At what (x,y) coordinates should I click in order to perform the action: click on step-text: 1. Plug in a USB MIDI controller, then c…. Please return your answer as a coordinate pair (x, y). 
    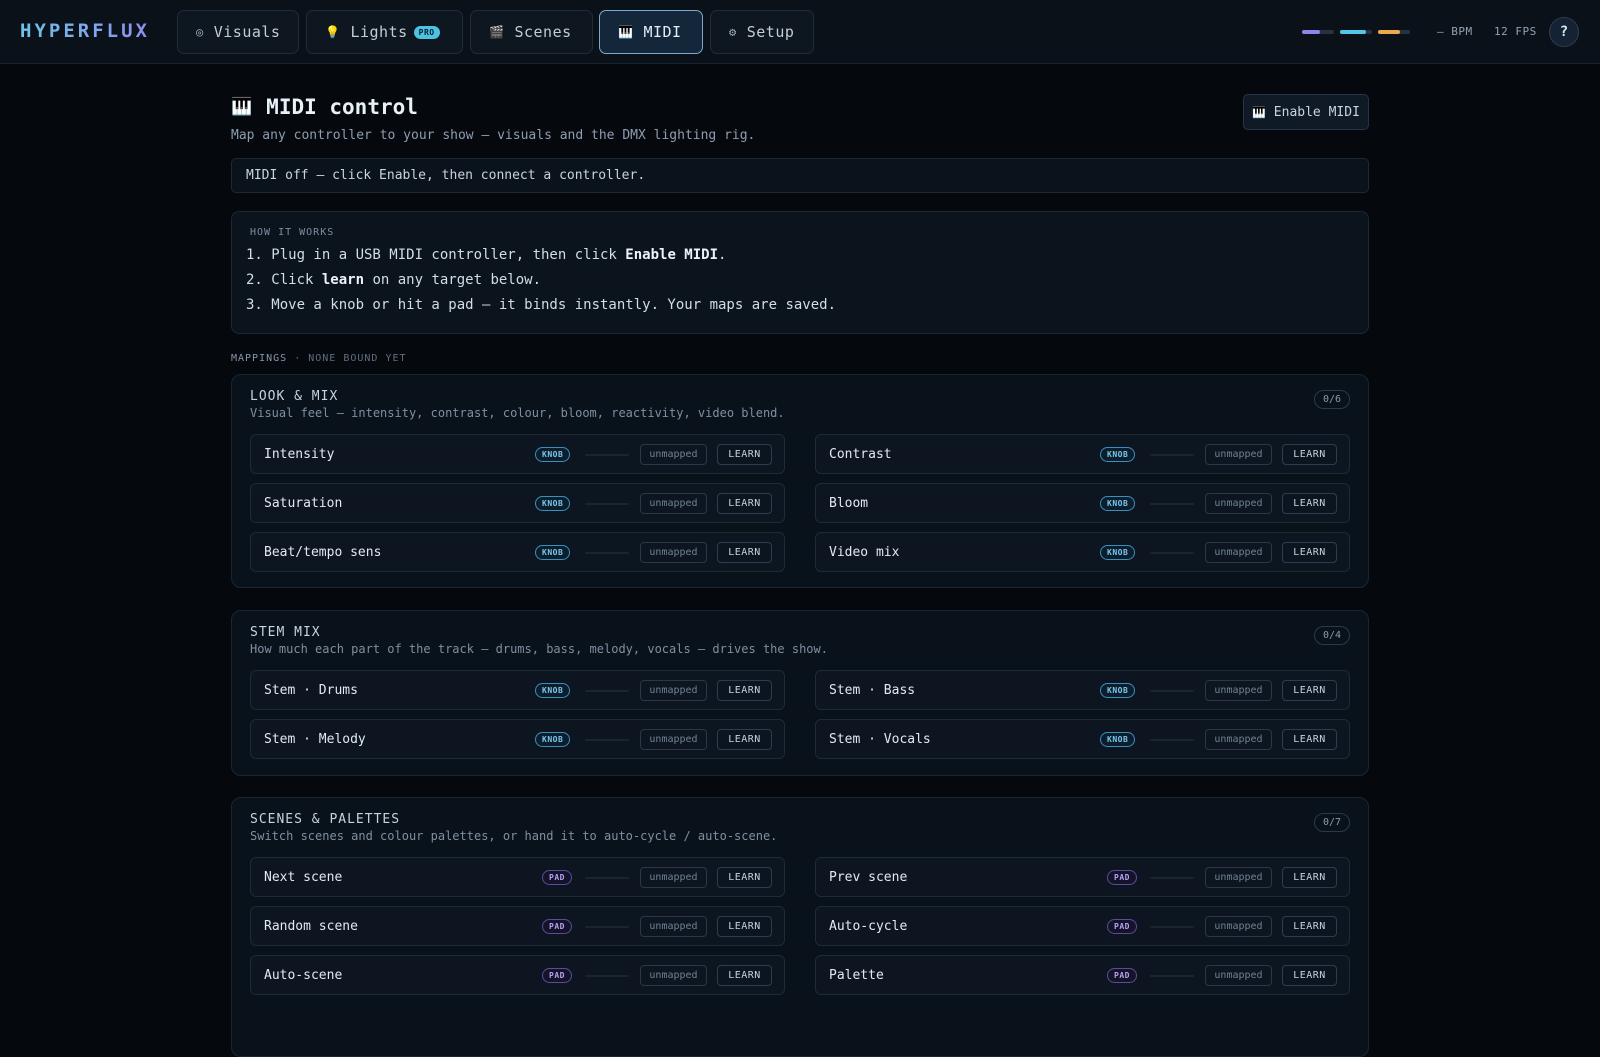
    Looking at the image, I should click on (436, 255).